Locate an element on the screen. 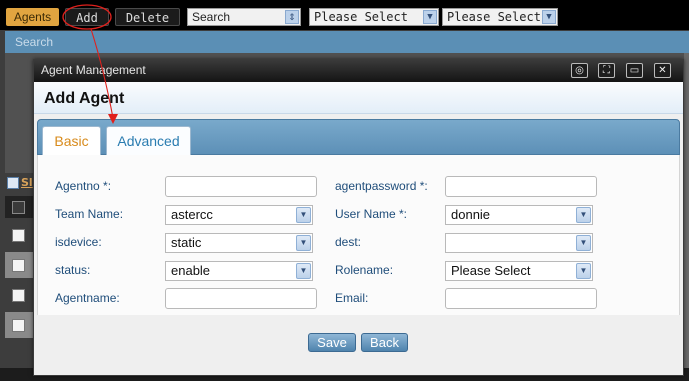  search-select: Search ⇕ is located at coordinates (244, 17).